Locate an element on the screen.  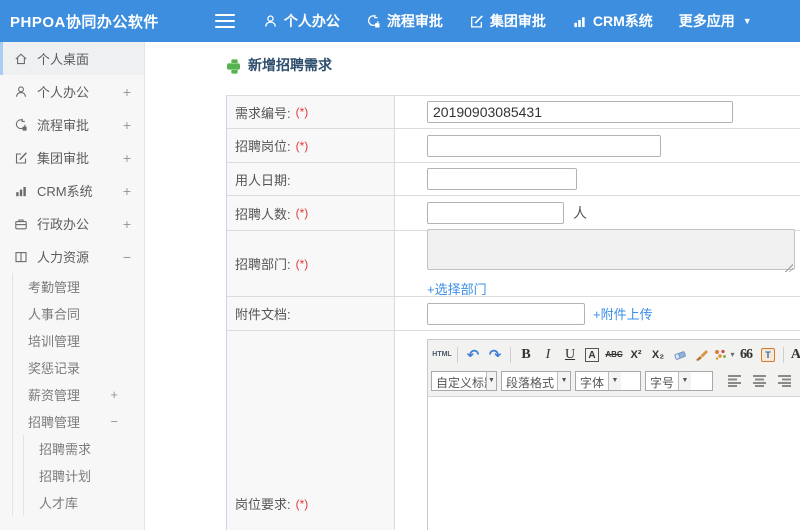
strikethrough-button: ABC is located at coordinates (614, 354).